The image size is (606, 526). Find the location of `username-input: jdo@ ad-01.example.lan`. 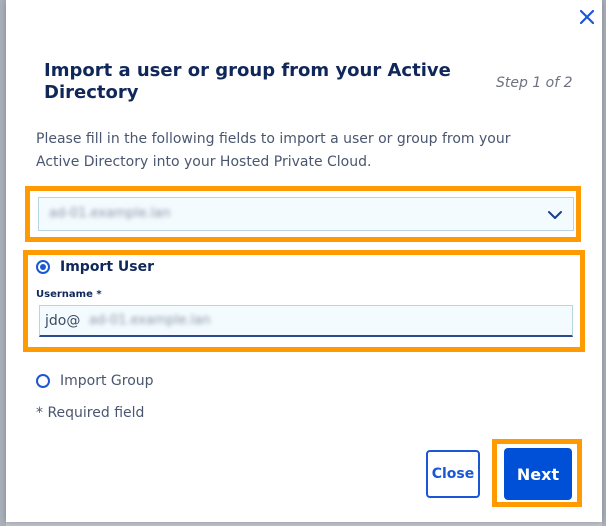

username-input: jdo@ ad-01.example.lan is located at coordinates (306, 321).